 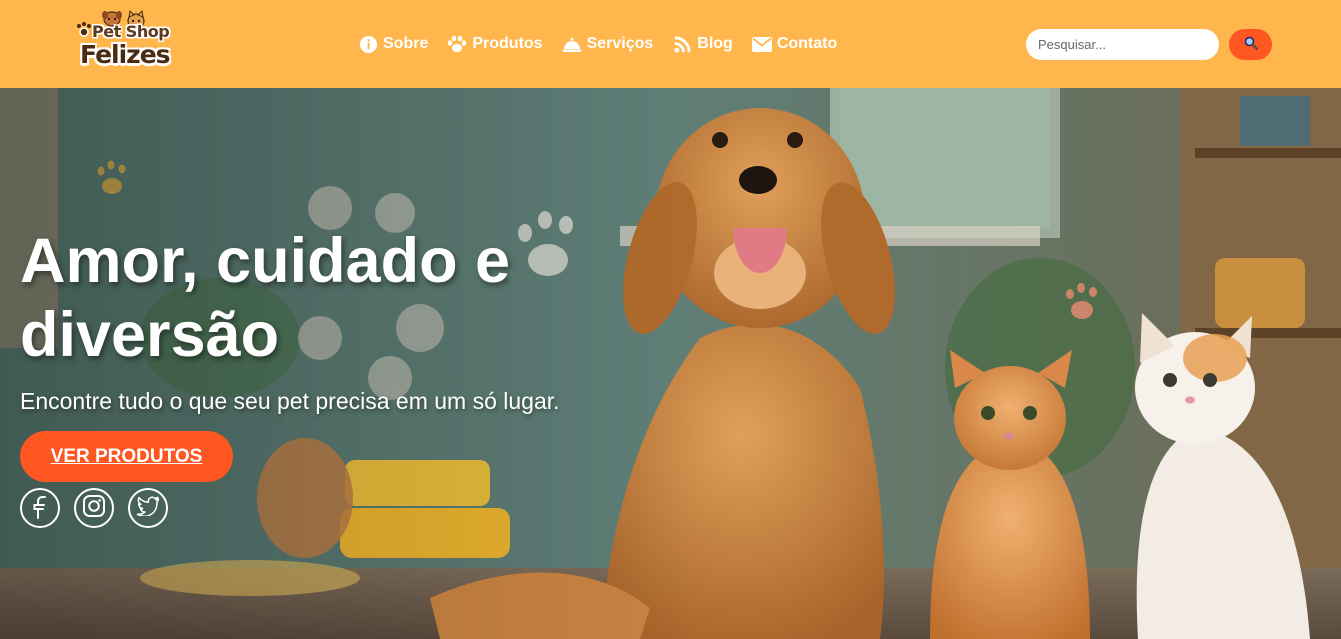 I want to click on nav-item-contato: Contato, so click(x=794, y=44).